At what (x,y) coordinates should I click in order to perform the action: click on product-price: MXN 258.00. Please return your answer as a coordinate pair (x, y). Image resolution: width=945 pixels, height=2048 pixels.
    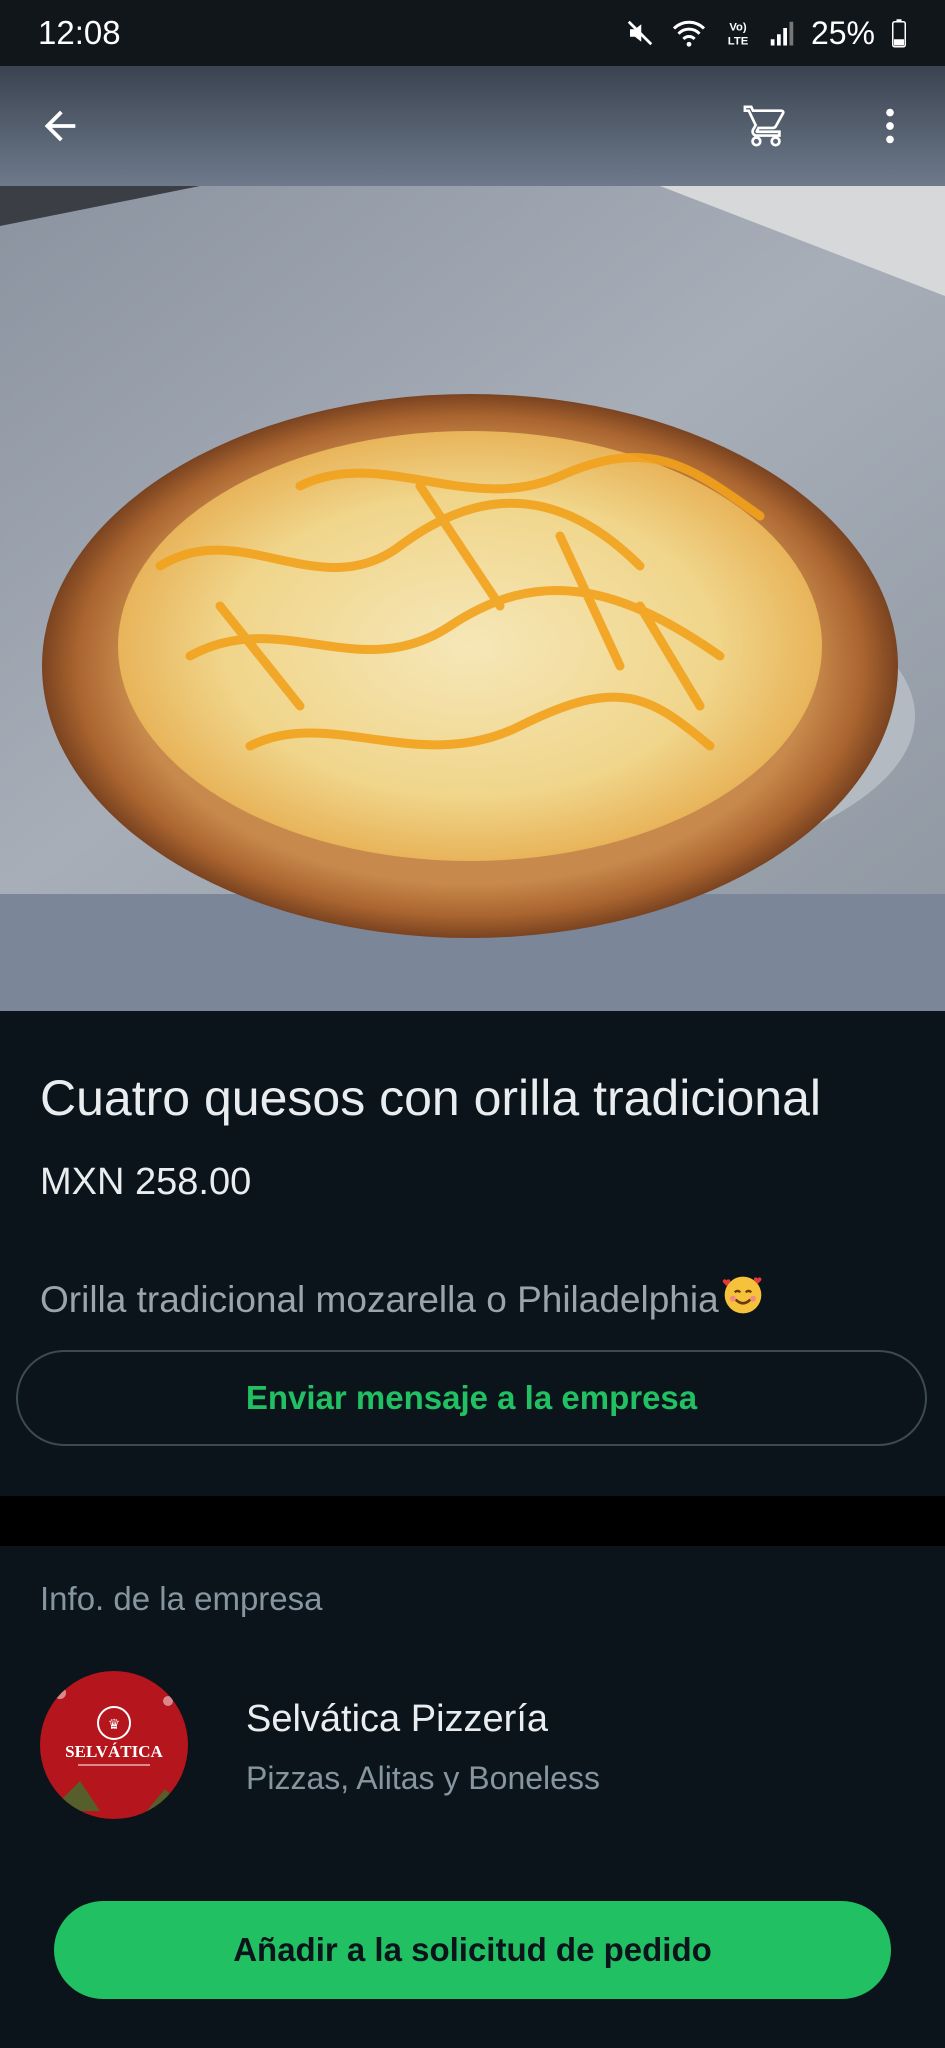
    Looking at the image, I should click on (146, 1182).